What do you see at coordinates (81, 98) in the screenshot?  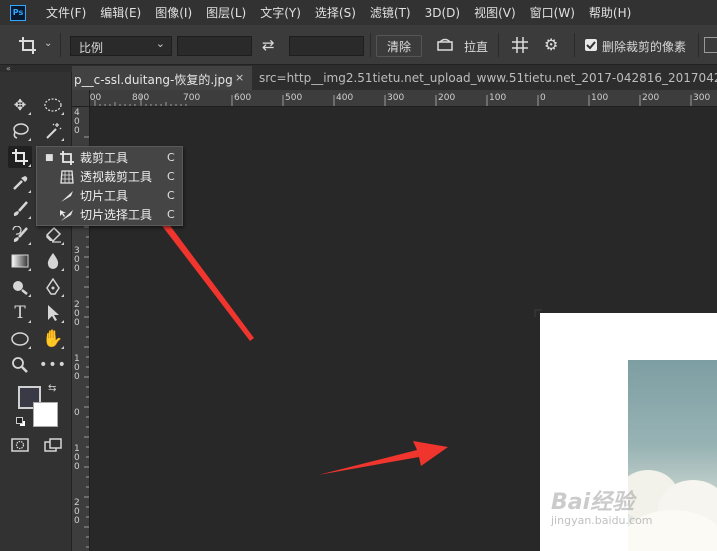 I see `ruler-corner` at bounding box center [81, 98].